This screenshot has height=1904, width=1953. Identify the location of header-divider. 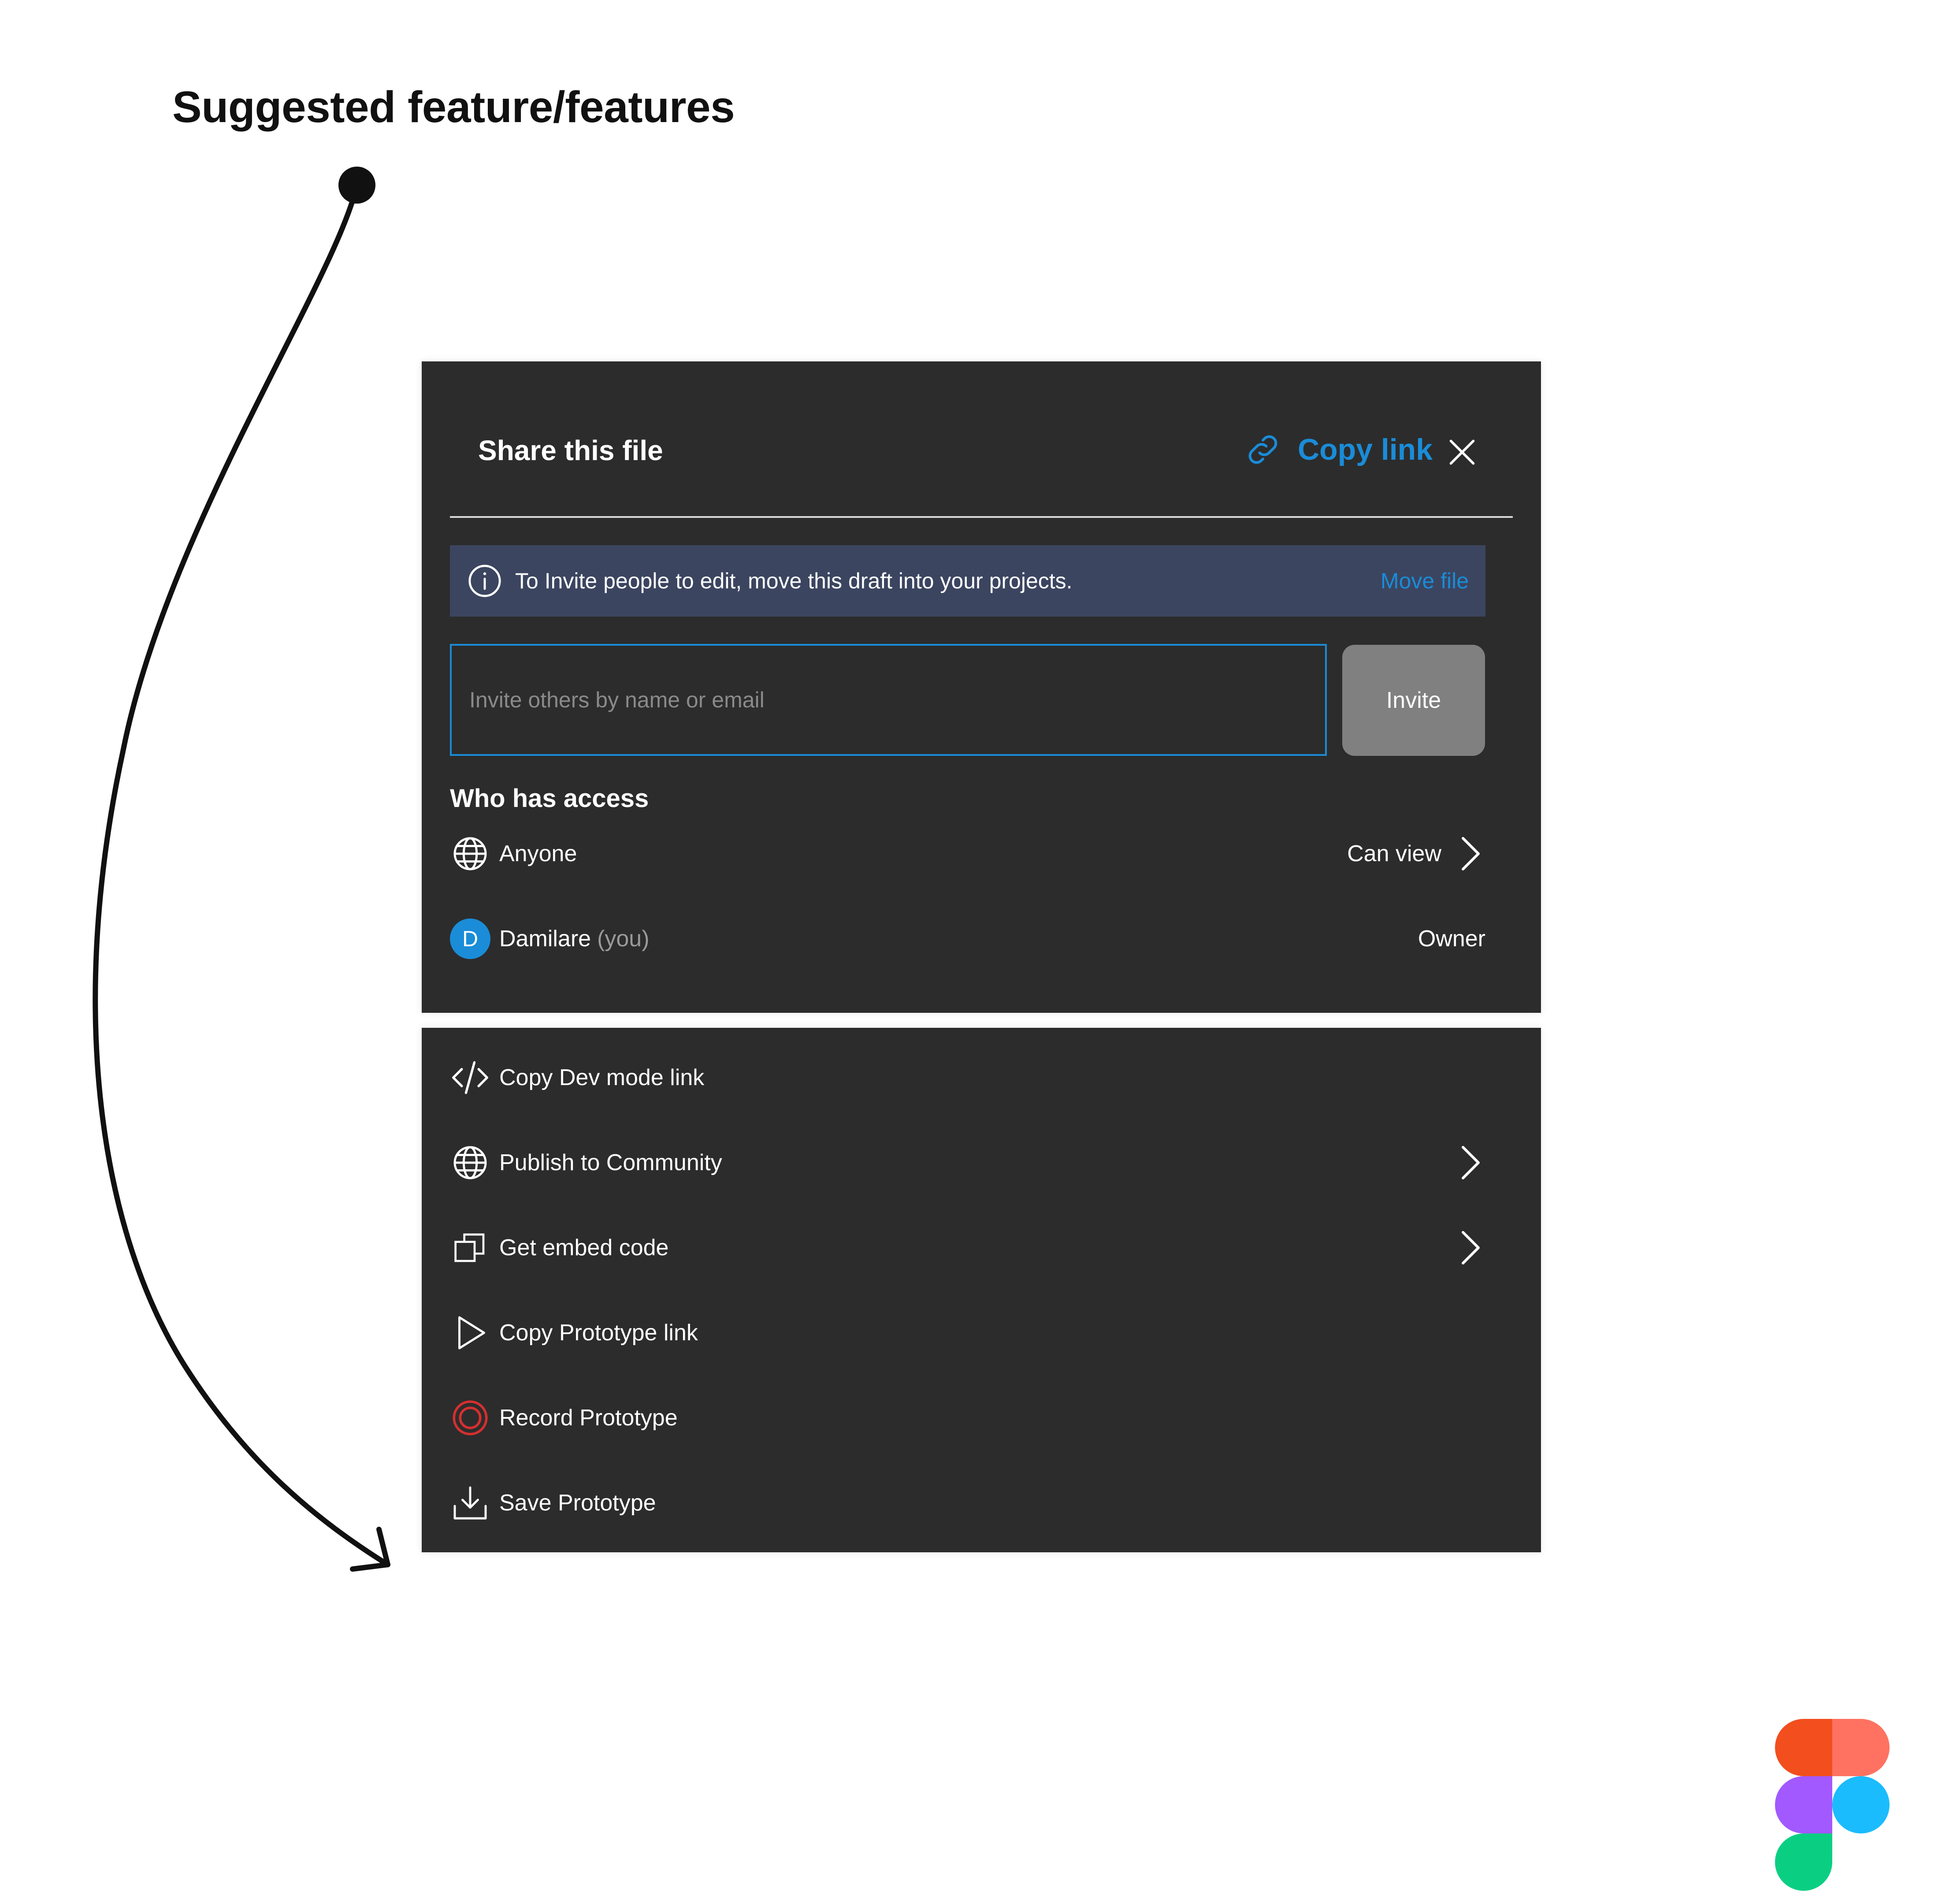
(981, 517).